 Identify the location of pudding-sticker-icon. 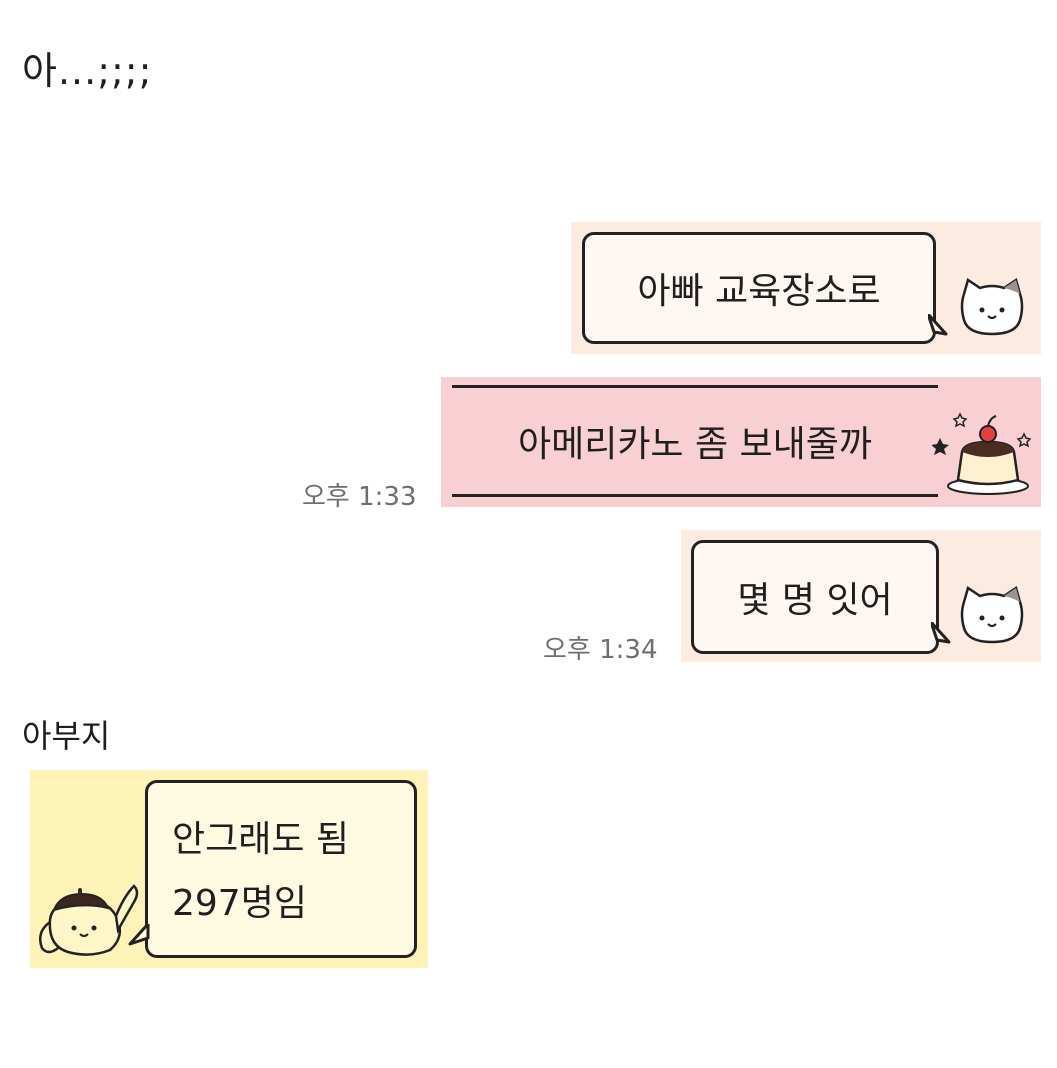
(982, 453).